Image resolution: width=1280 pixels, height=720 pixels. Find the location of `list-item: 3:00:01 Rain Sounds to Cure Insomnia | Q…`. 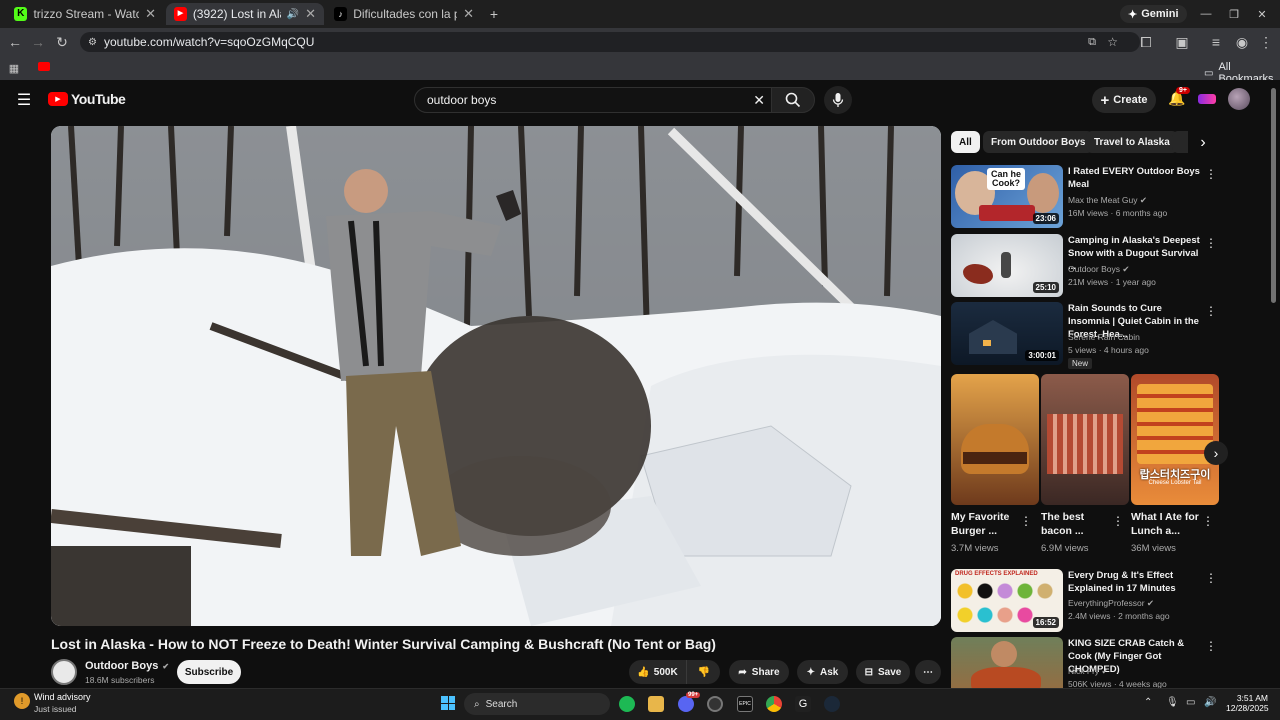

list-item: 3:00:01 Rain Sounds to Cure Insomnia | Q… is located at coordinates (1086, 336).